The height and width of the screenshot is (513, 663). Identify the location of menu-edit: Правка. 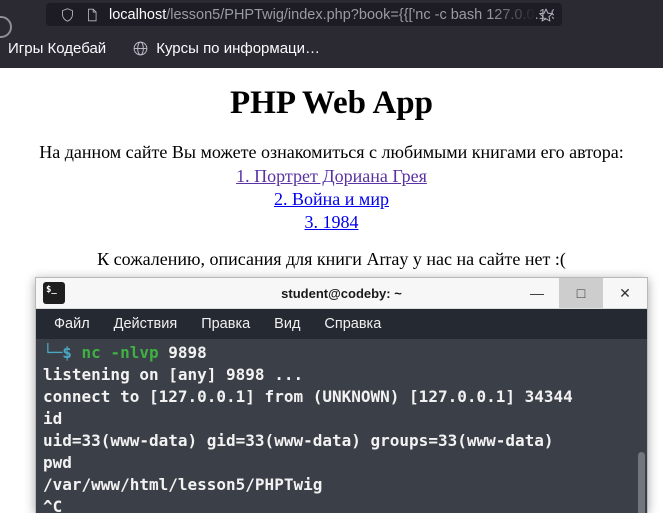
(225, 324).